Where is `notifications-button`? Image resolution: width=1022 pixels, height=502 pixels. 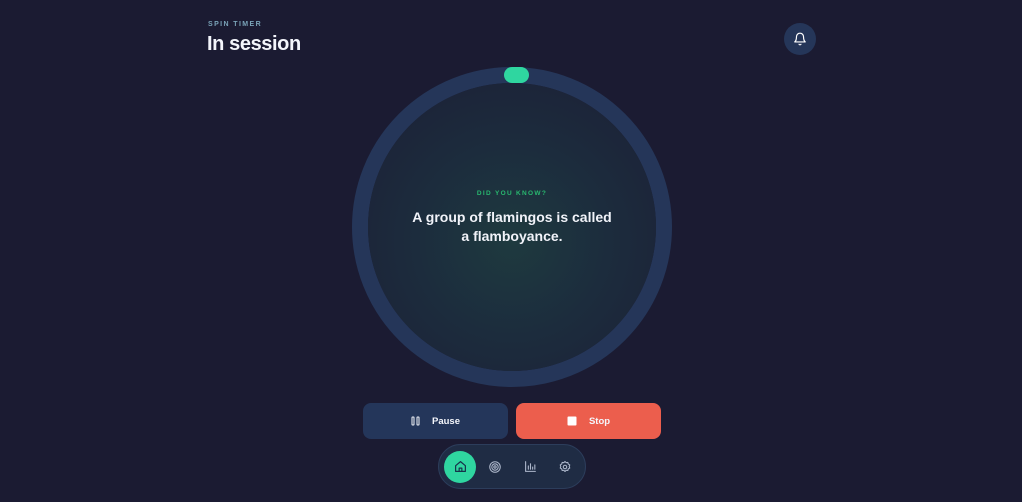
notifications-button is located at coordinates (800, 39).